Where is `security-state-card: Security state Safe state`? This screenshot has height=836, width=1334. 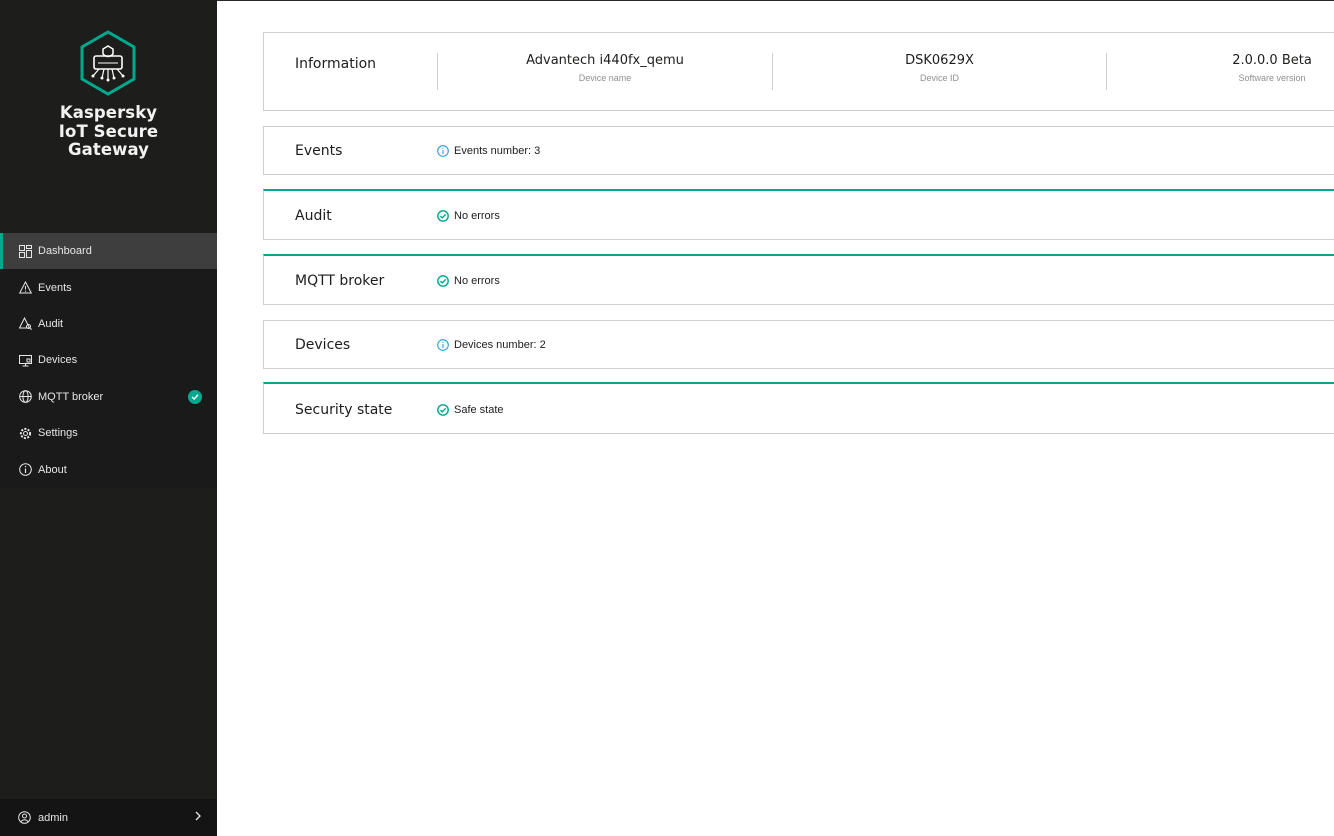
security-state-card: Security state Safe state is located at coordinates (798, 408).